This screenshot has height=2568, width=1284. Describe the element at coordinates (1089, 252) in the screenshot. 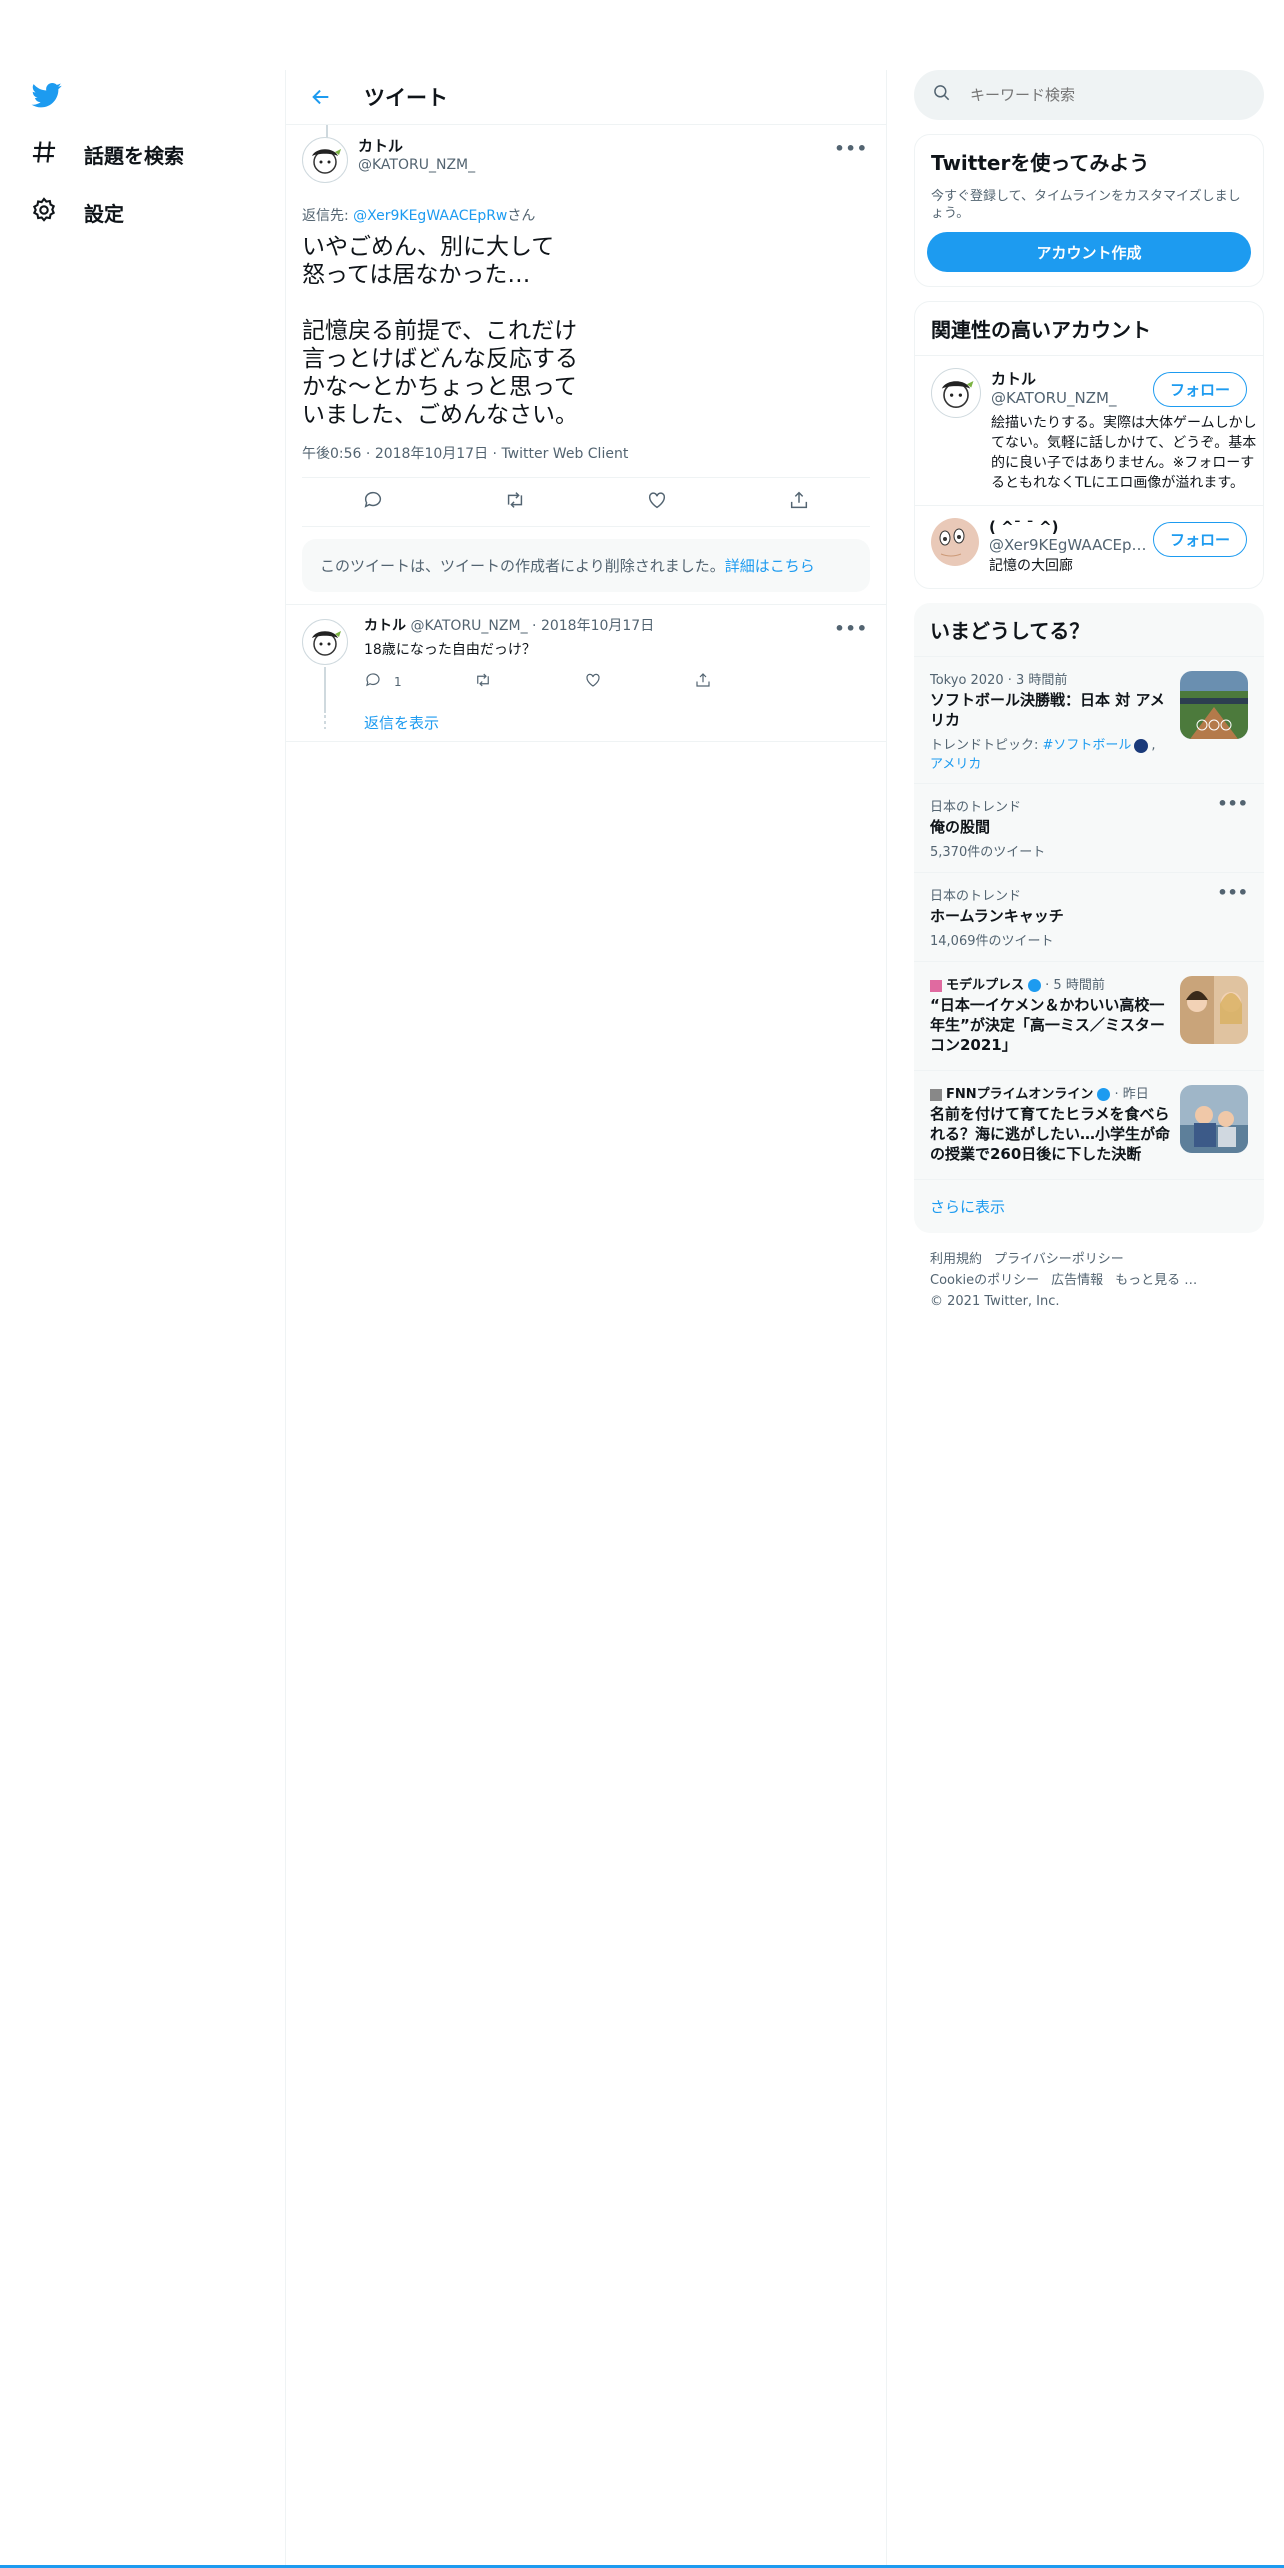

I see `create-account-button: アカウント作成` at that location.